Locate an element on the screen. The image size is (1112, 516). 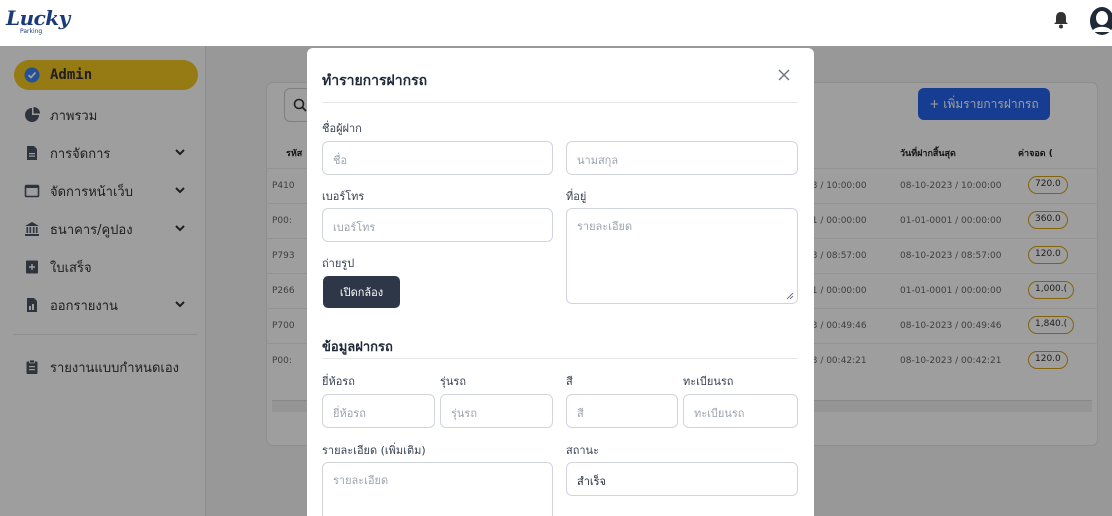
modal-title: ทำรายการฝากรถ is located at coordinates (375, 81).